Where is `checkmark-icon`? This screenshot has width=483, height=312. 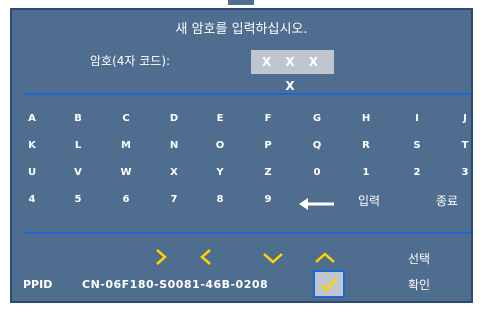 checkmark-icon is located at coordinates (329, 284).